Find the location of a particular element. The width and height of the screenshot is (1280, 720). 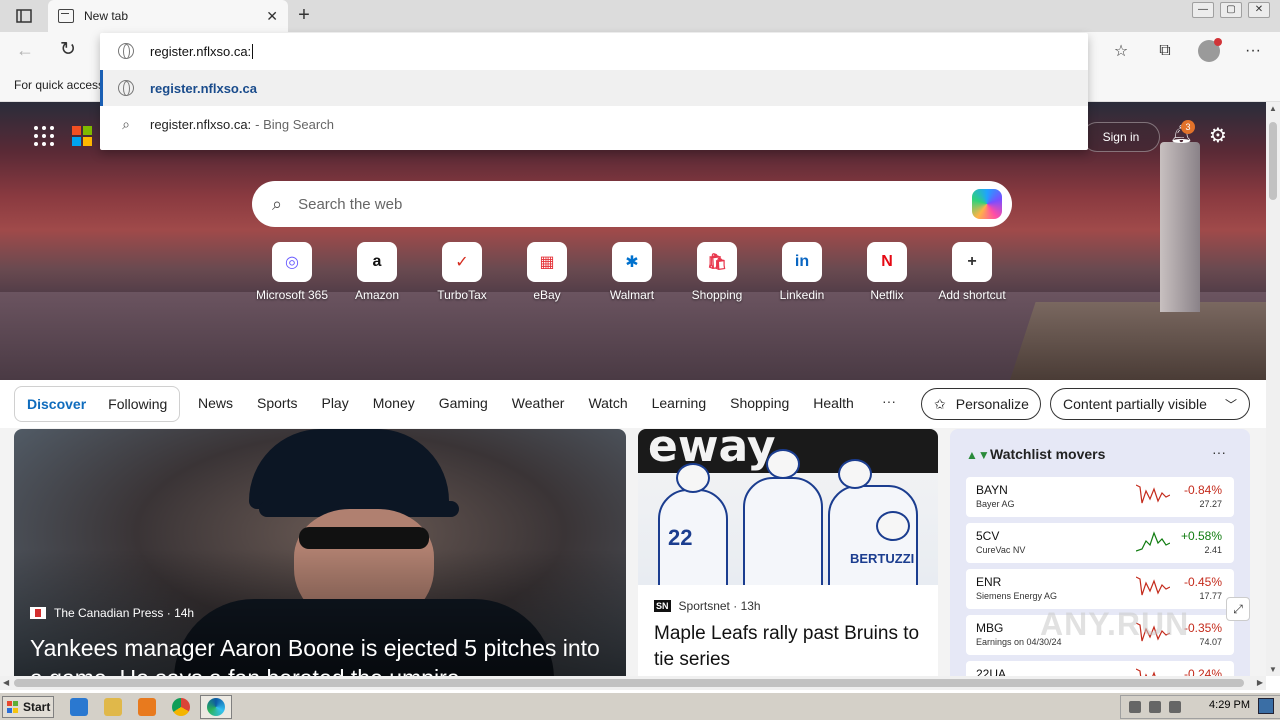

tab-actions-button is located at coordinates (24, 16).